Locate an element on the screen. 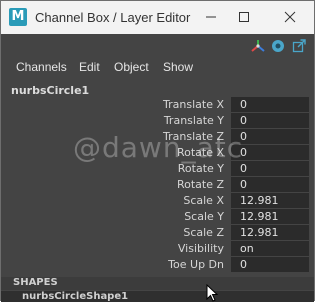 The width and height of the screenshot is (320, 306). shapes-header-label: SHAPES is located at coordinates (35, 282).